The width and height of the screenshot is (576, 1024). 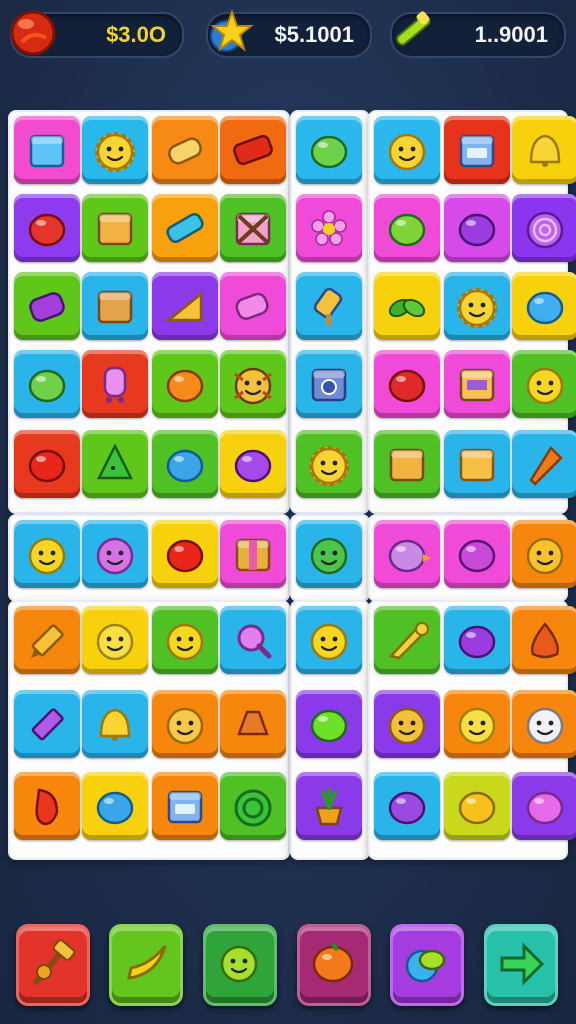 What do you see at coordinates (185, 640) in the screenshot?
I see `tile-r7-c3` at bounding box center [185, 640].